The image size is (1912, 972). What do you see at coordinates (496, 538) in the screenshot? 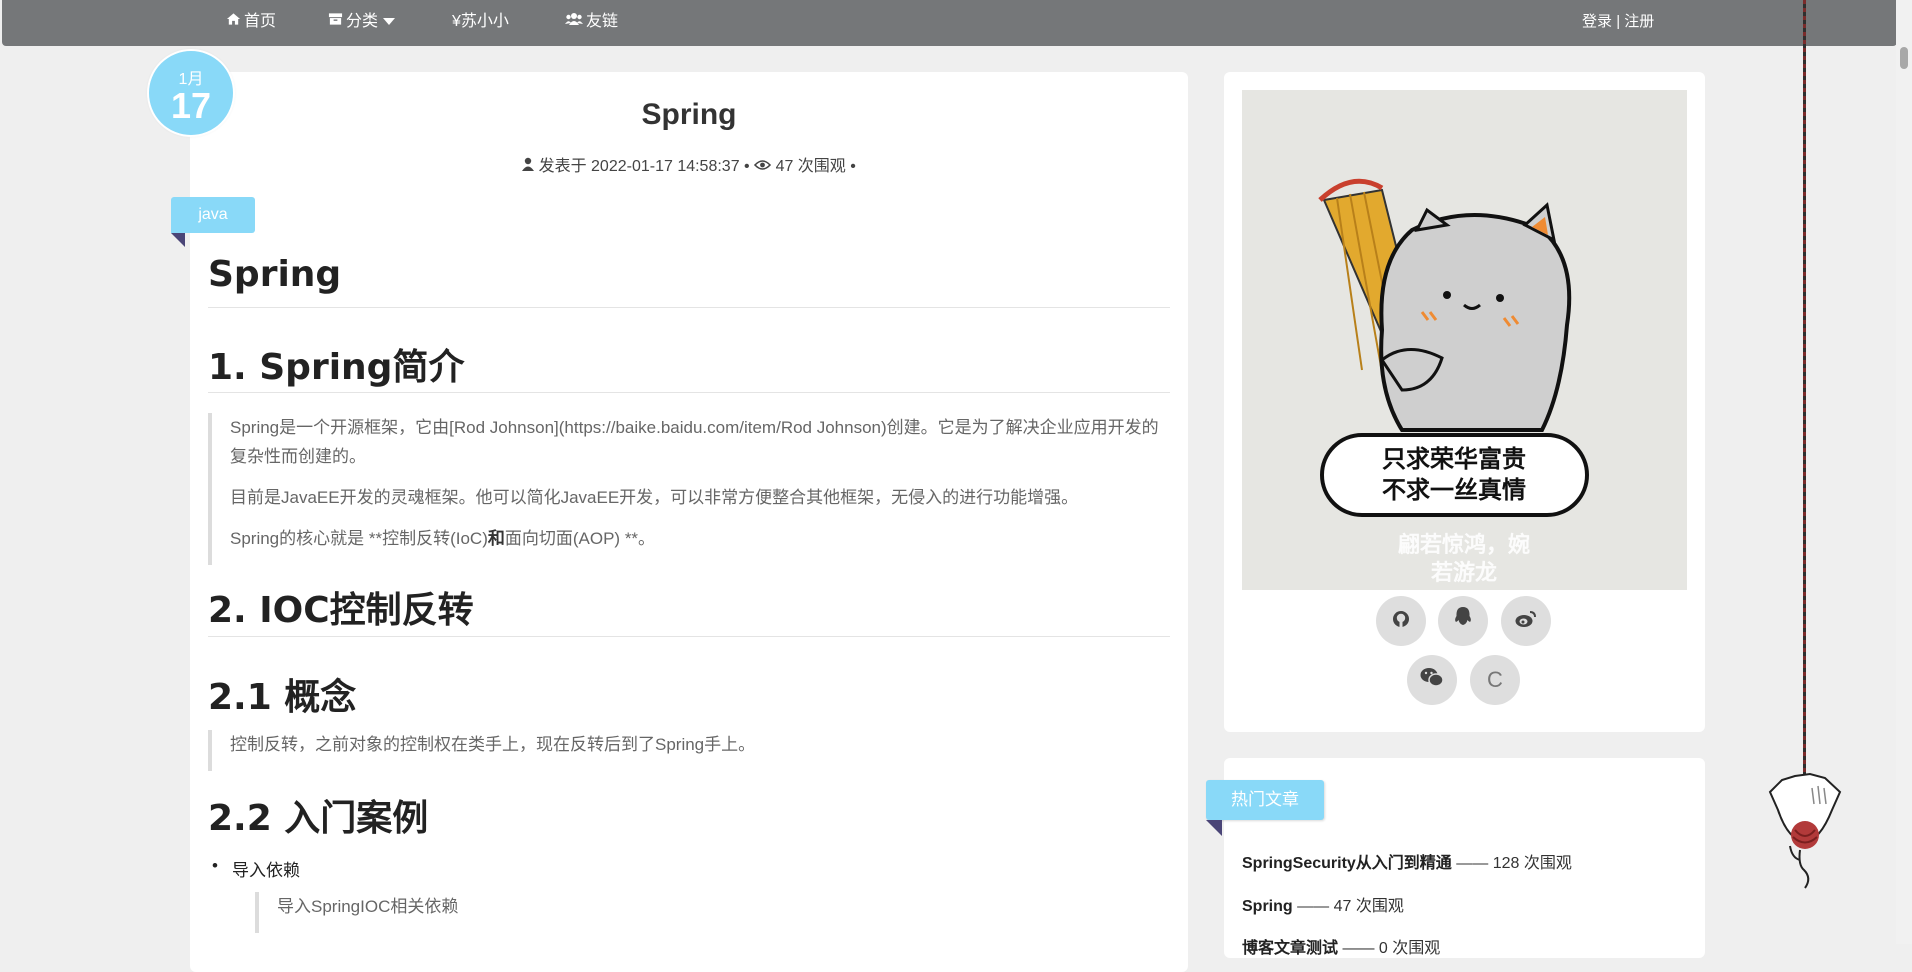
I see `intro-p3-bold: 和` at bounding box center [496, 538].